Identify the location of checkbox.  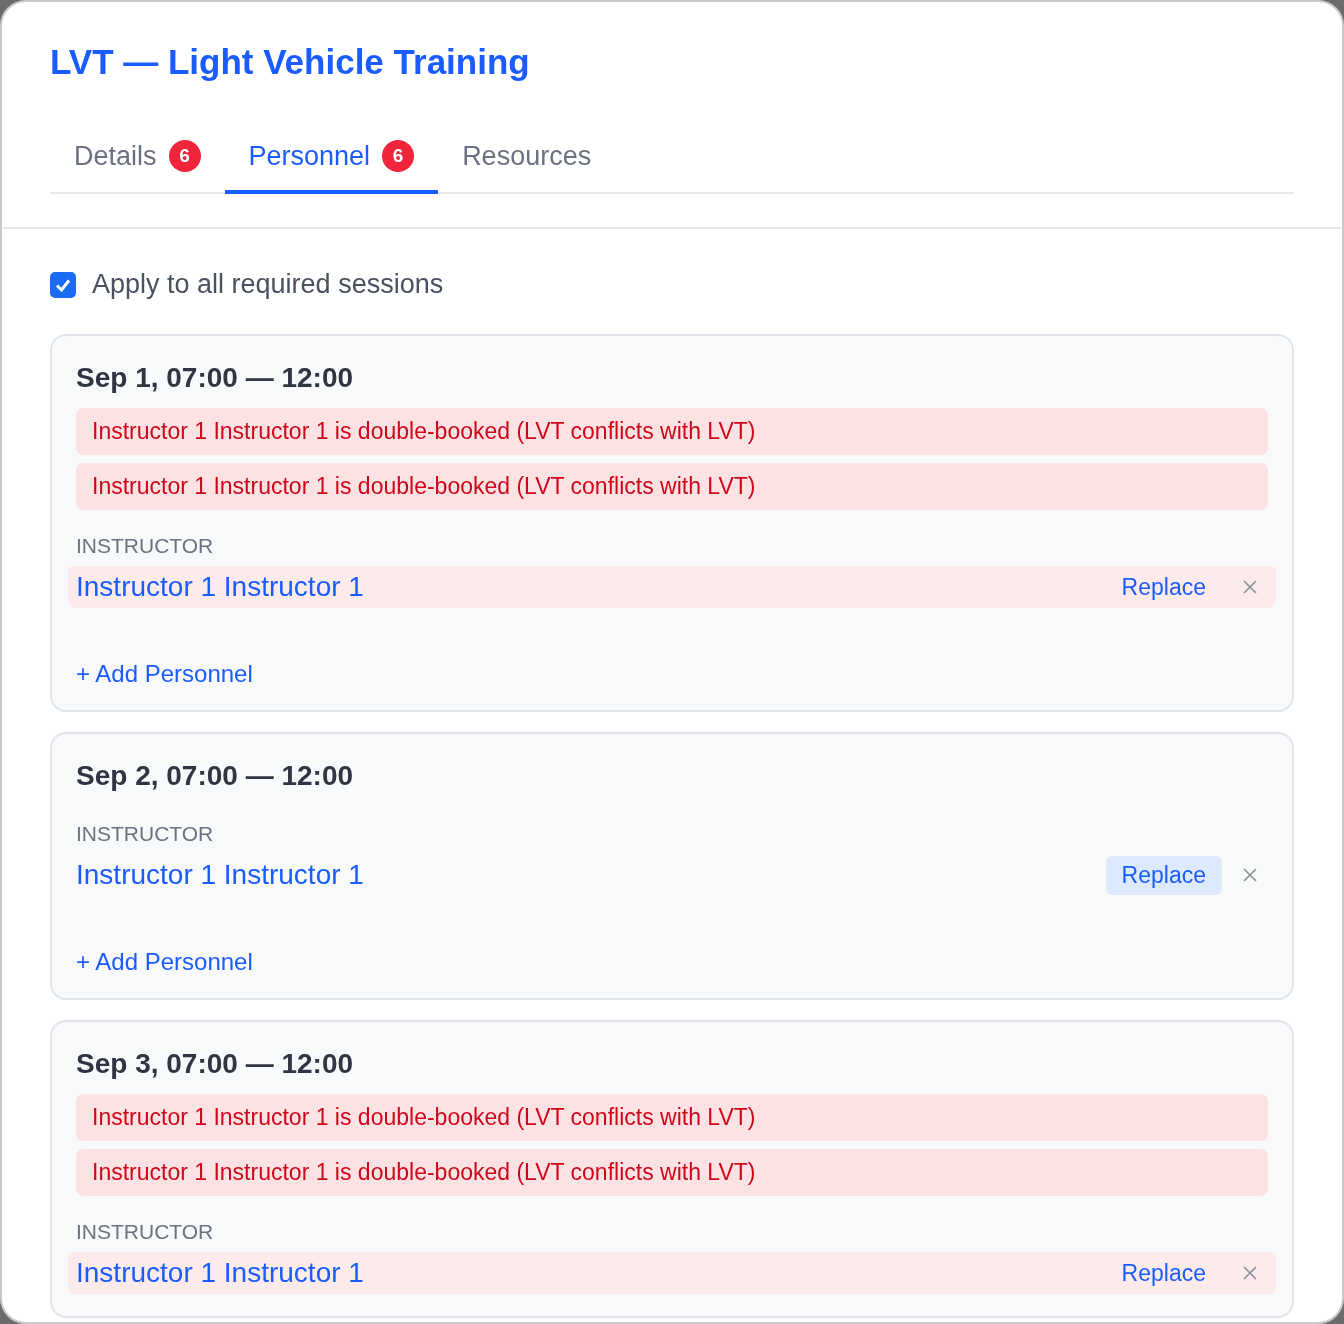
(63, 284).